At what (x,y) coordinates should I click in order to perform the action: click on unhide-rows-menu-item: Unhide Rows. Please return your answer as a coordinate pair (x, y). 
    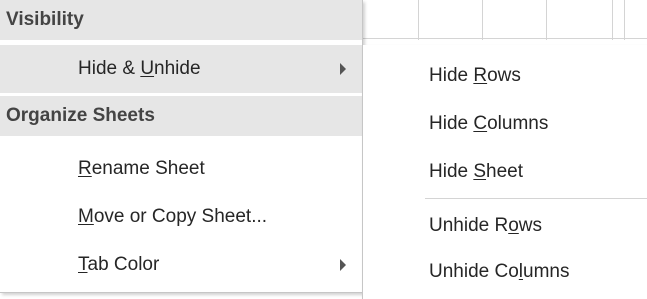
    Looking at the image, I should click on (505, 226).